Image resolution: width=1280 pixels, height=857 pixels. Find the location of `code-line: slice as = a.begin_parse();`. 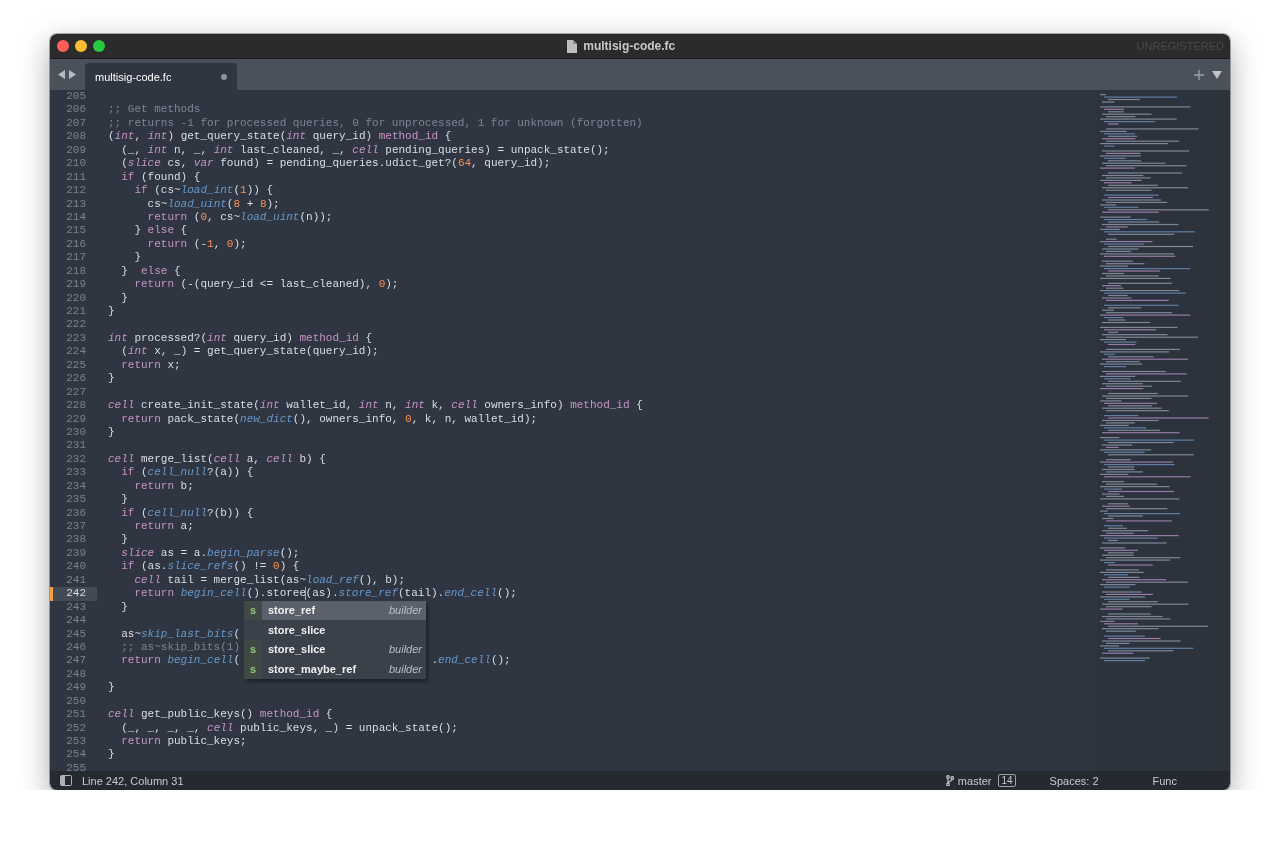

code-line: slice as = a.begin_parse(); is located at coordinates (210, 553).